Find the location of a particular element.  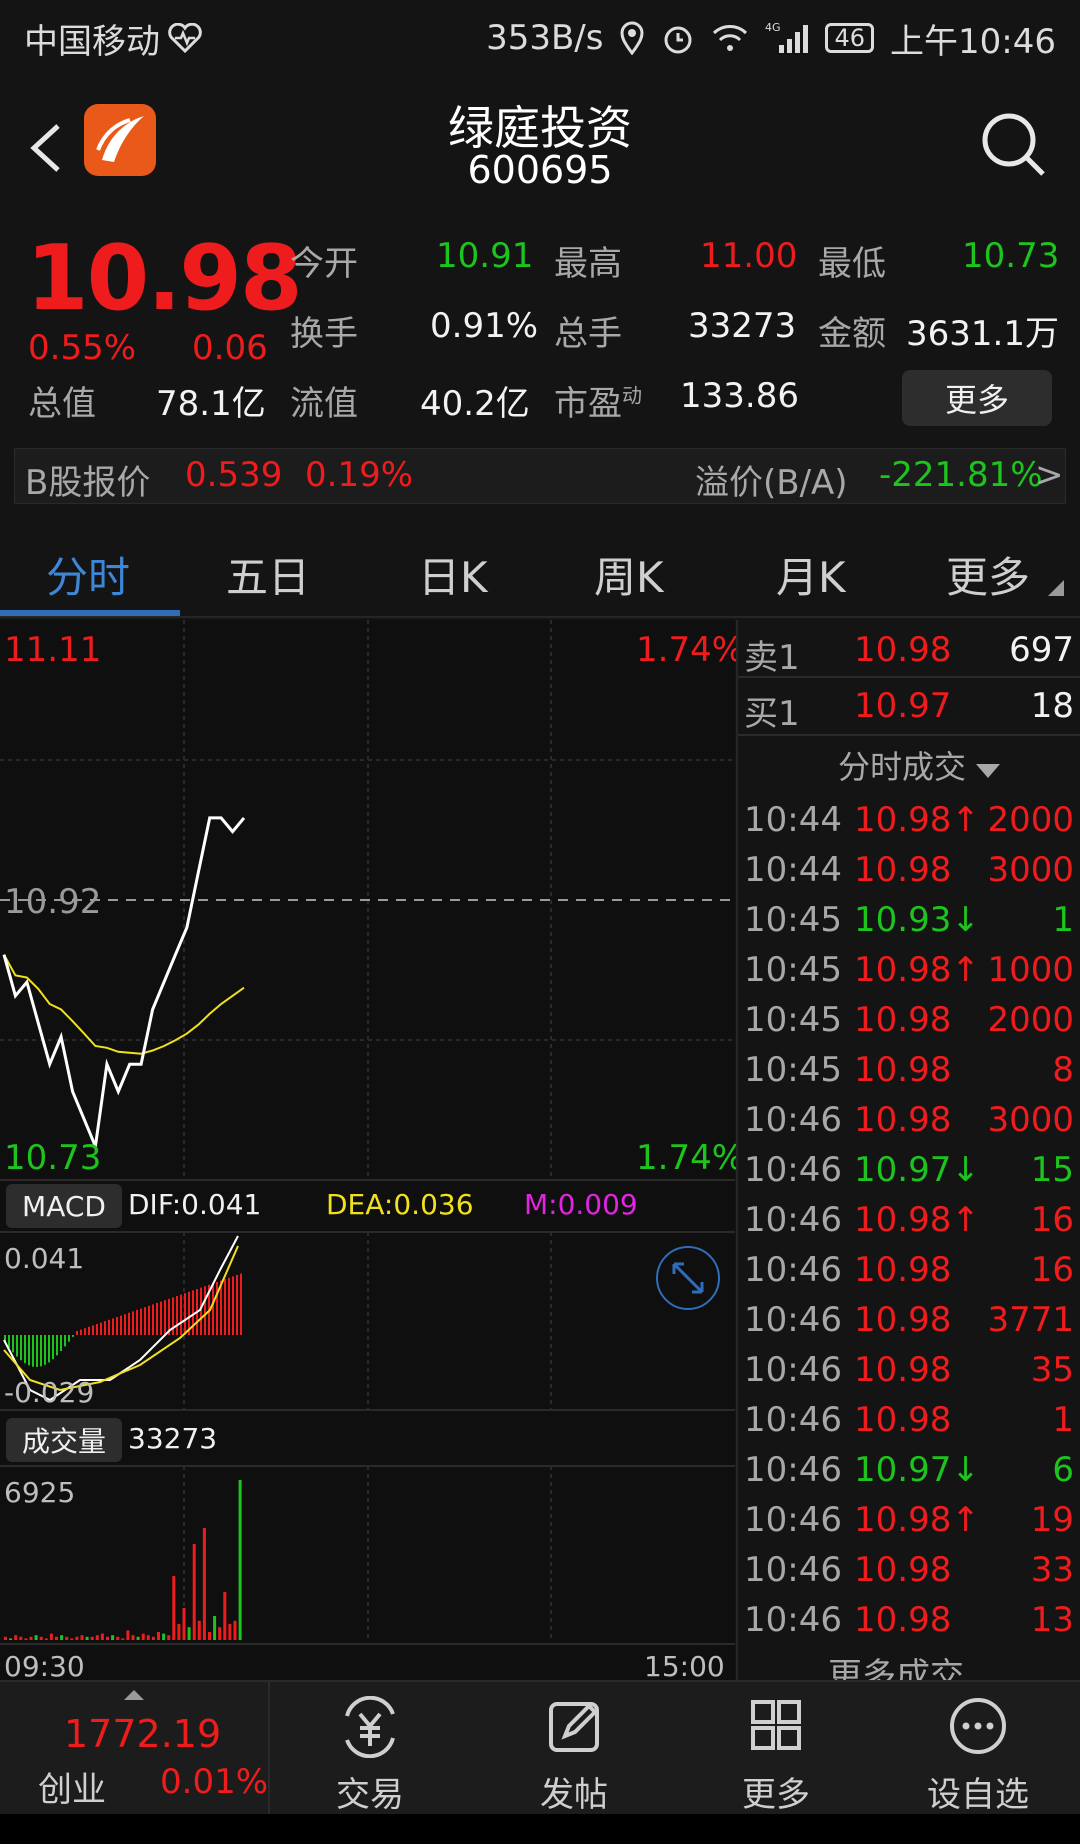

ticks-header: 分时成交 is located at coordinates (919, 765).